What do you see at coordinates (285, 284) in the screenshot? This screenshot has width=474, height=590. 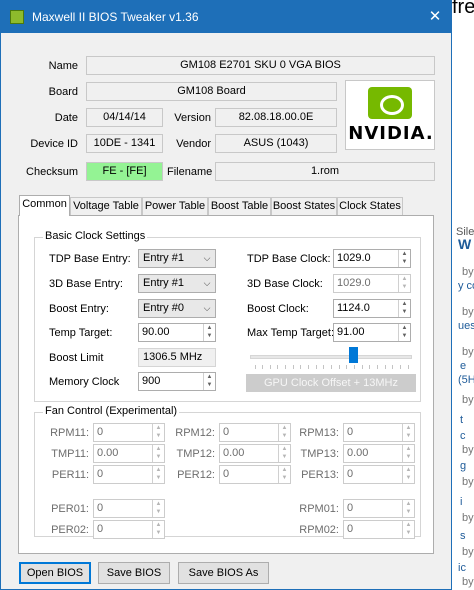 I see `3d-base-clock-label: 3D Base Clock:` at bounding box center [285, 284].